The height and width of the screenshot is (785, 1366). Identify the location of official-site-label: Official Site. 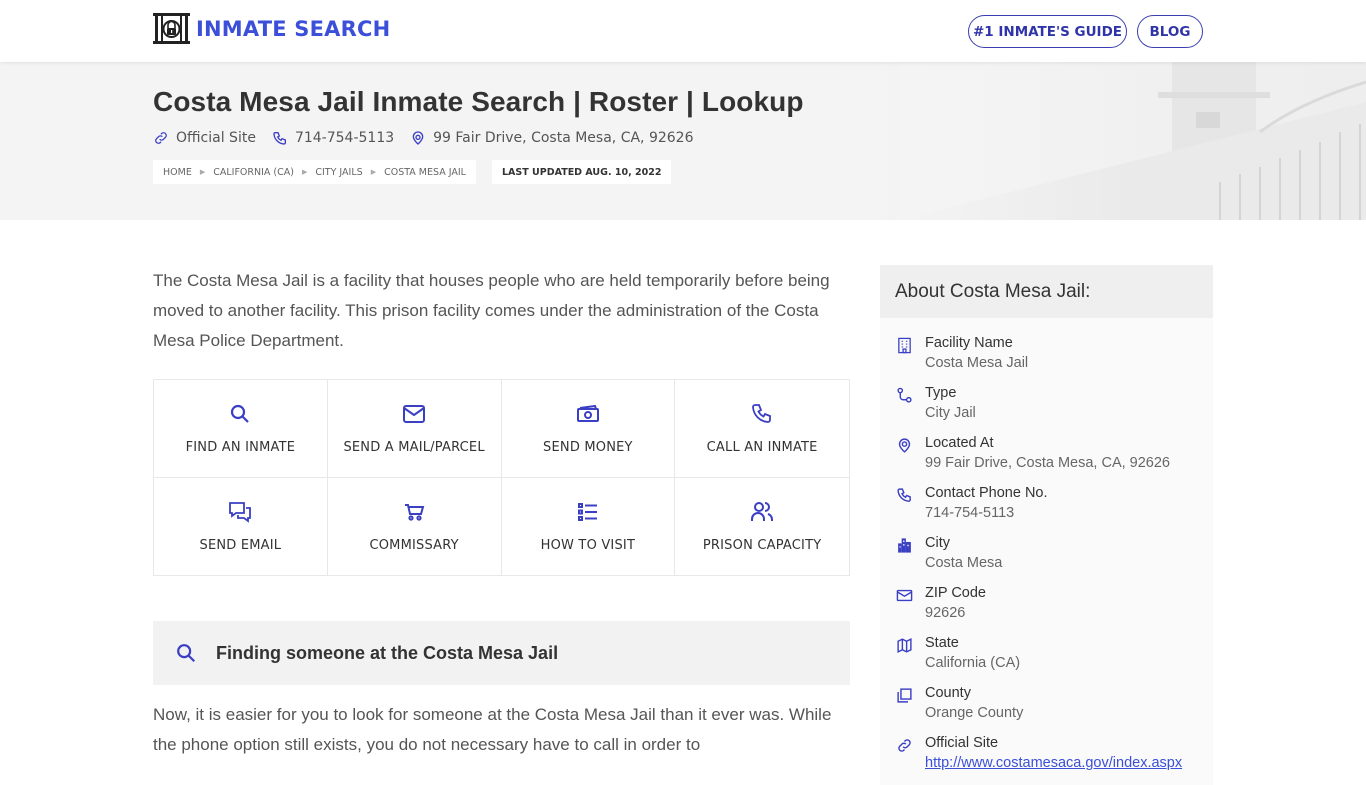
(216, 138).